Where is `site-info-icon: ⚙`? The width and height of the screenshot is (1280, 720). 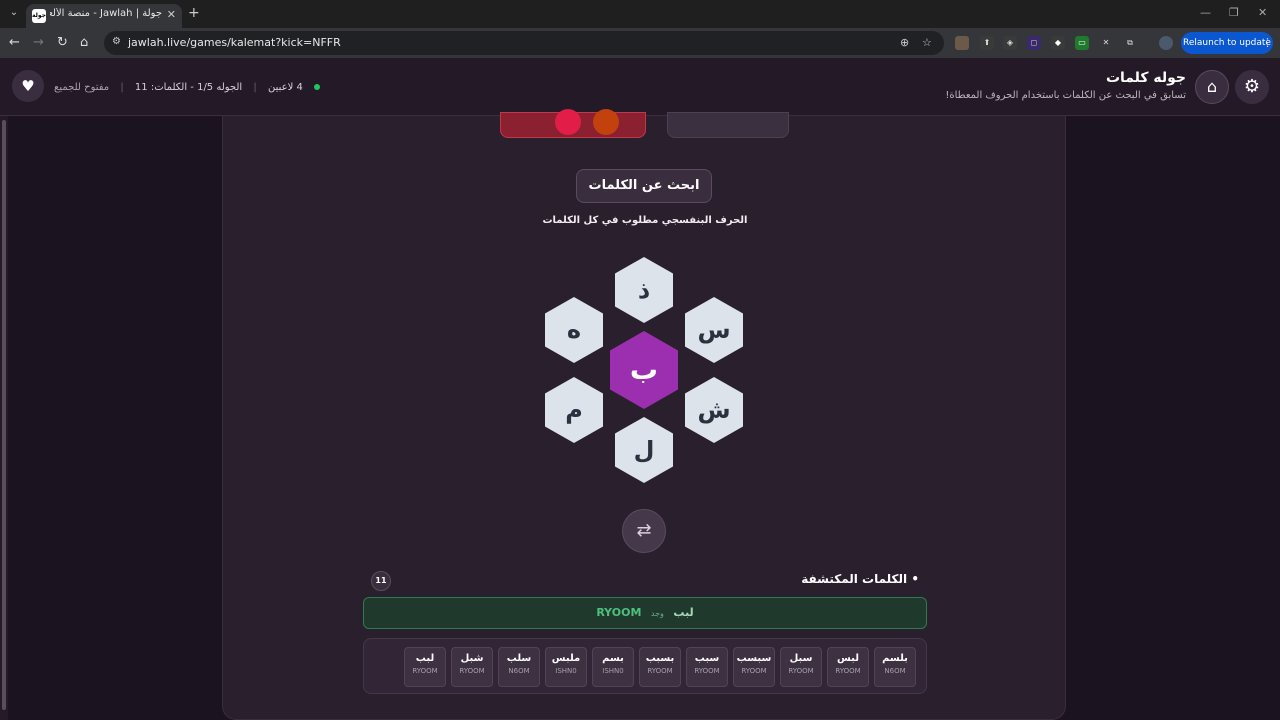
site-info-icon: ⚙ is located at coordinates (116, 41).